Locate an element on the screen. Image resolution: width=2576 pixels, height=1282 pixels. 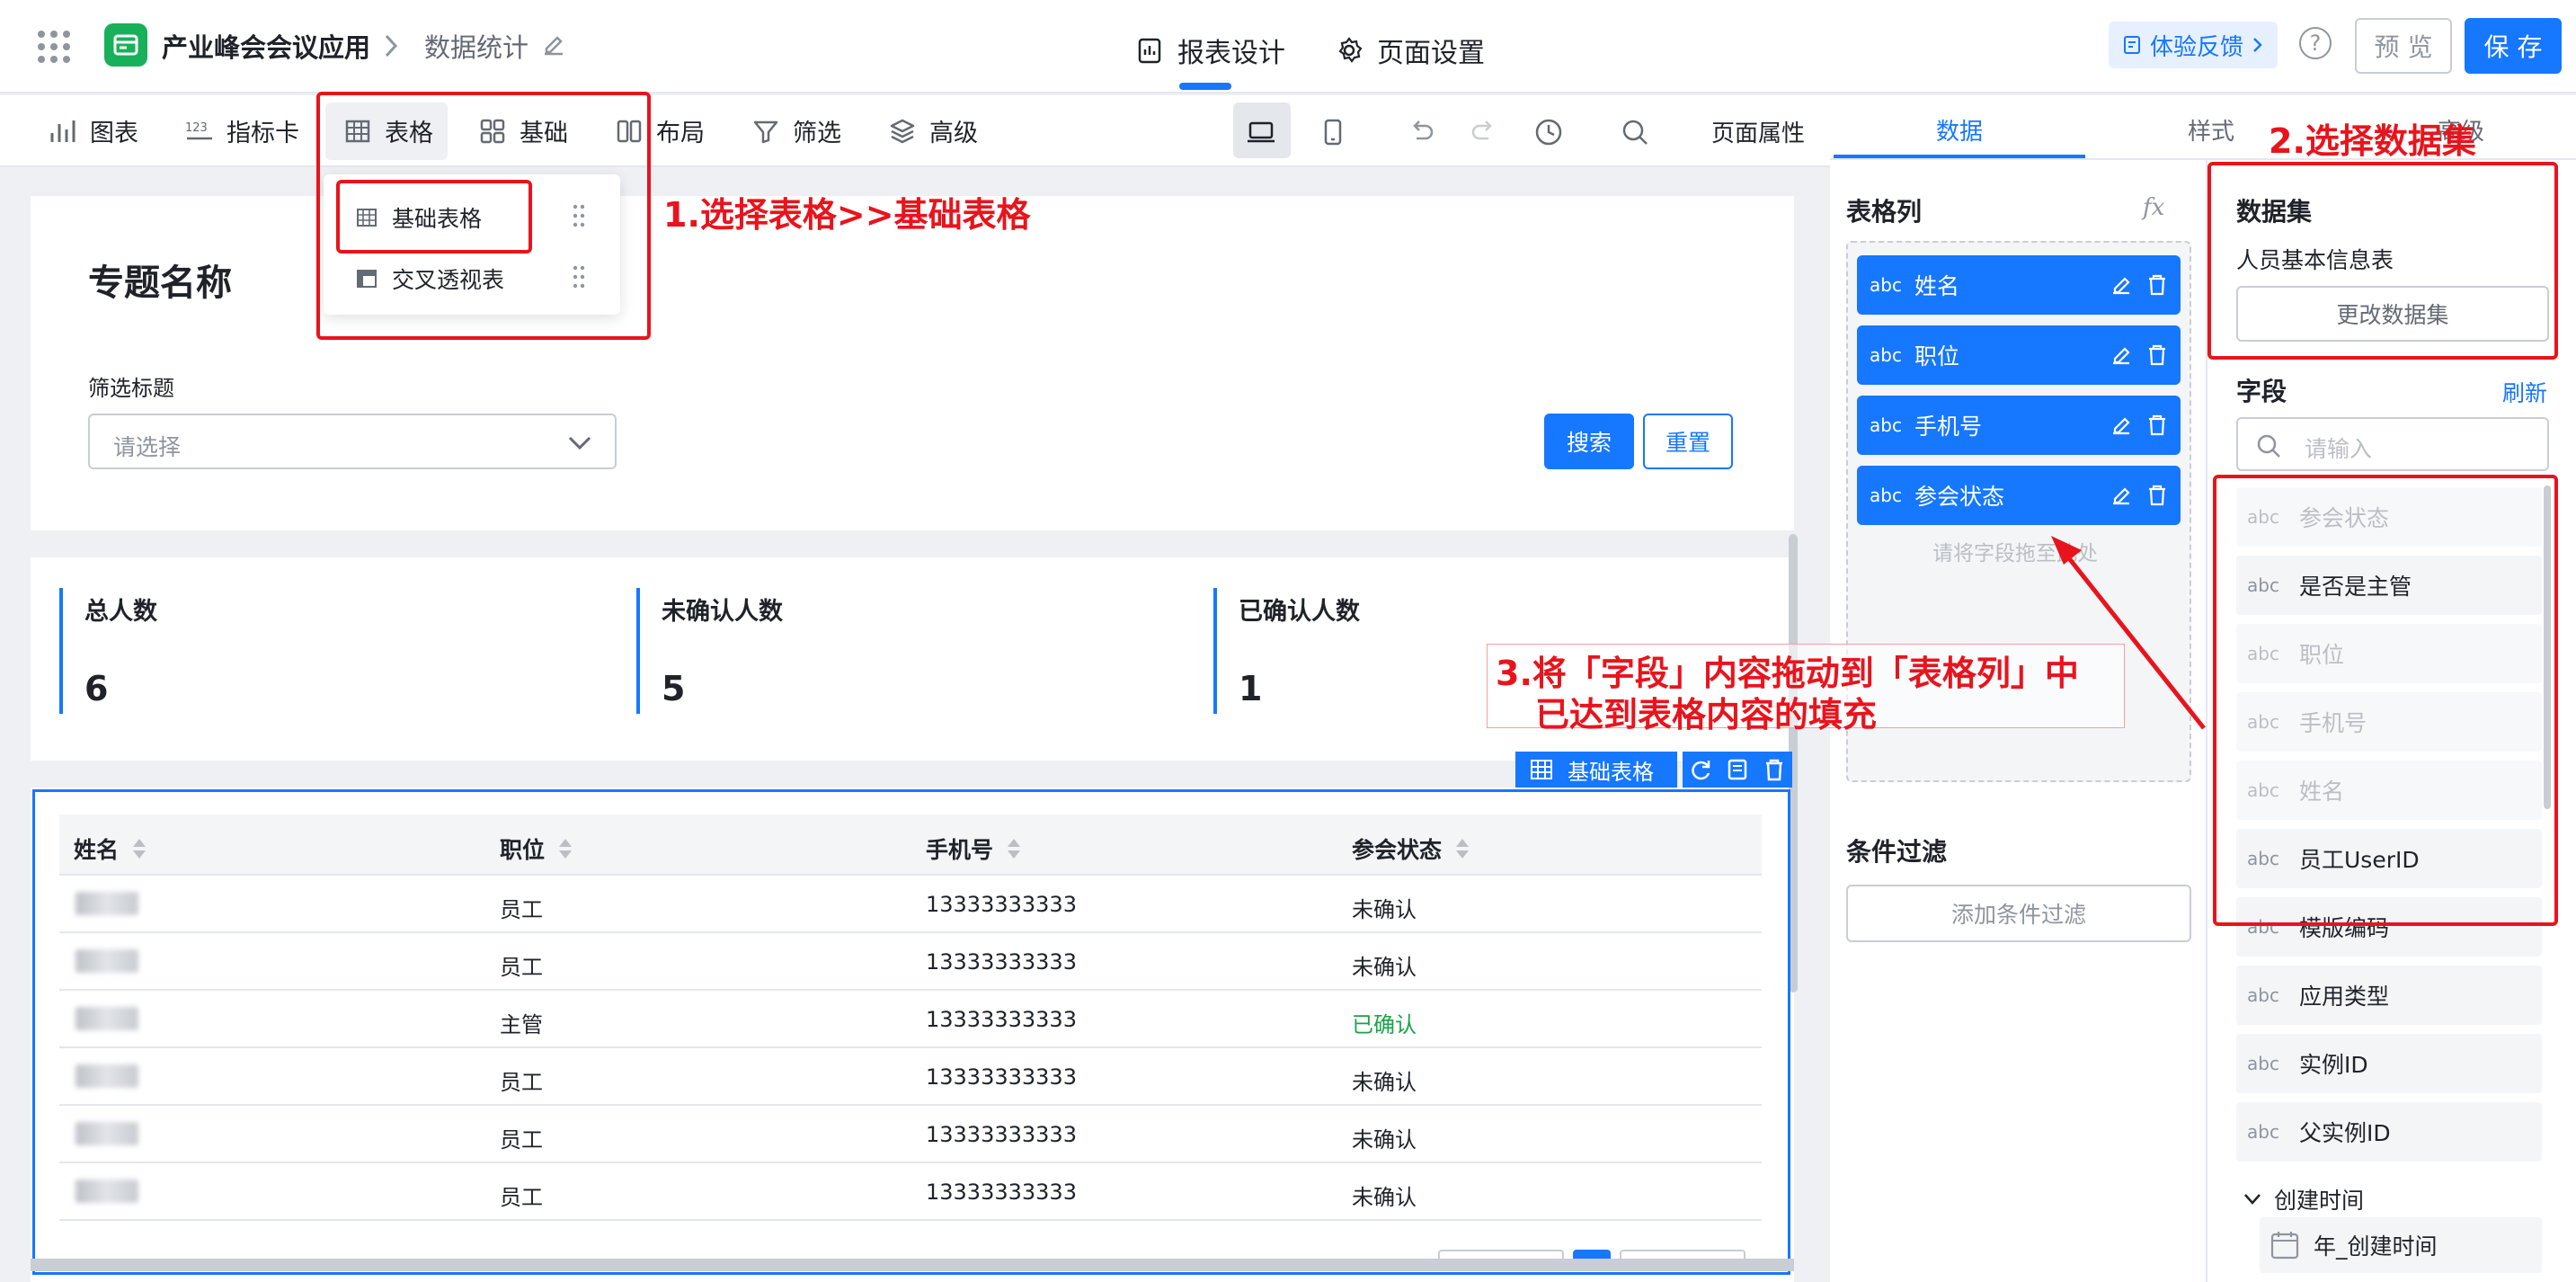
annotation-arrow is located at coordinates (2128, 633).